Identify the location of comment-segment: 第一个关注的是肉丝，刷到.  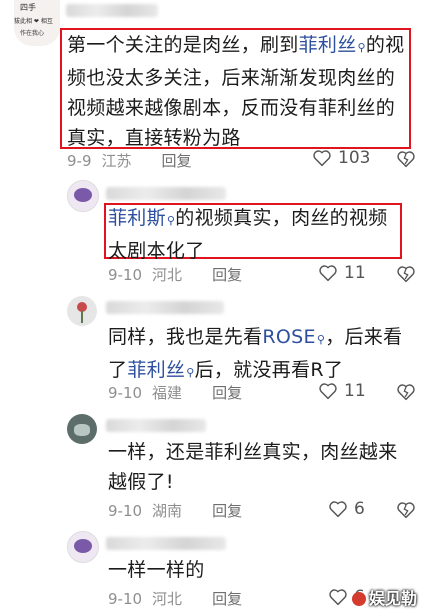
(183, 45).